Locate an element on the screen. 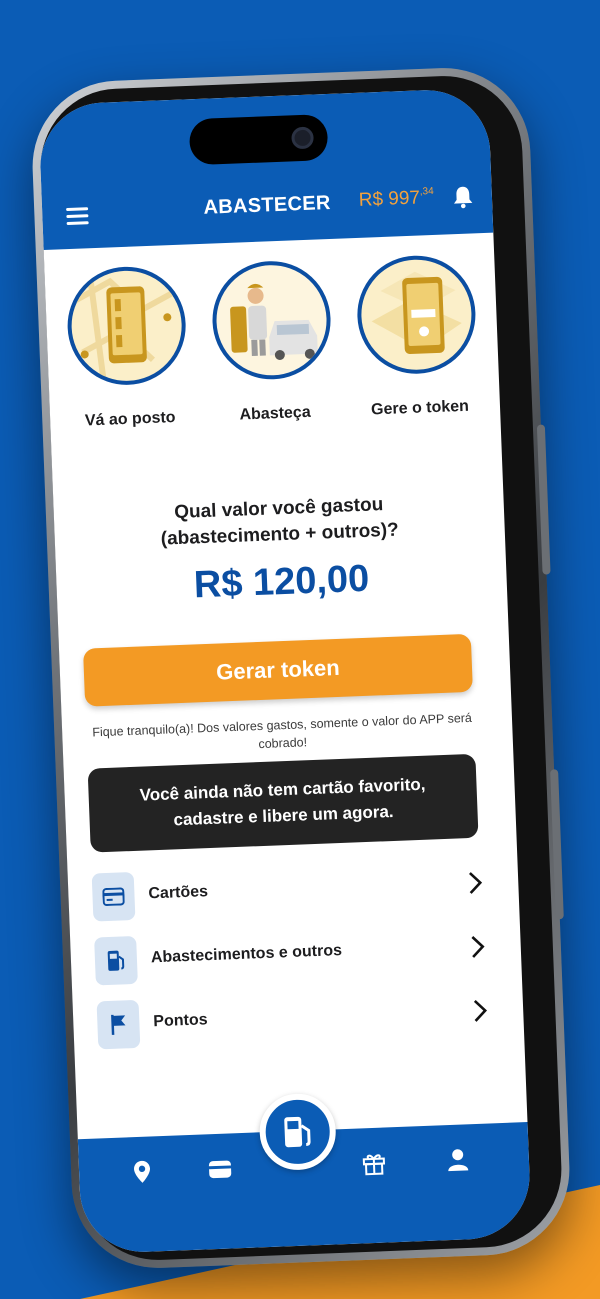  balance-display: R$ 997,34 is located at coordinates (396, 199).